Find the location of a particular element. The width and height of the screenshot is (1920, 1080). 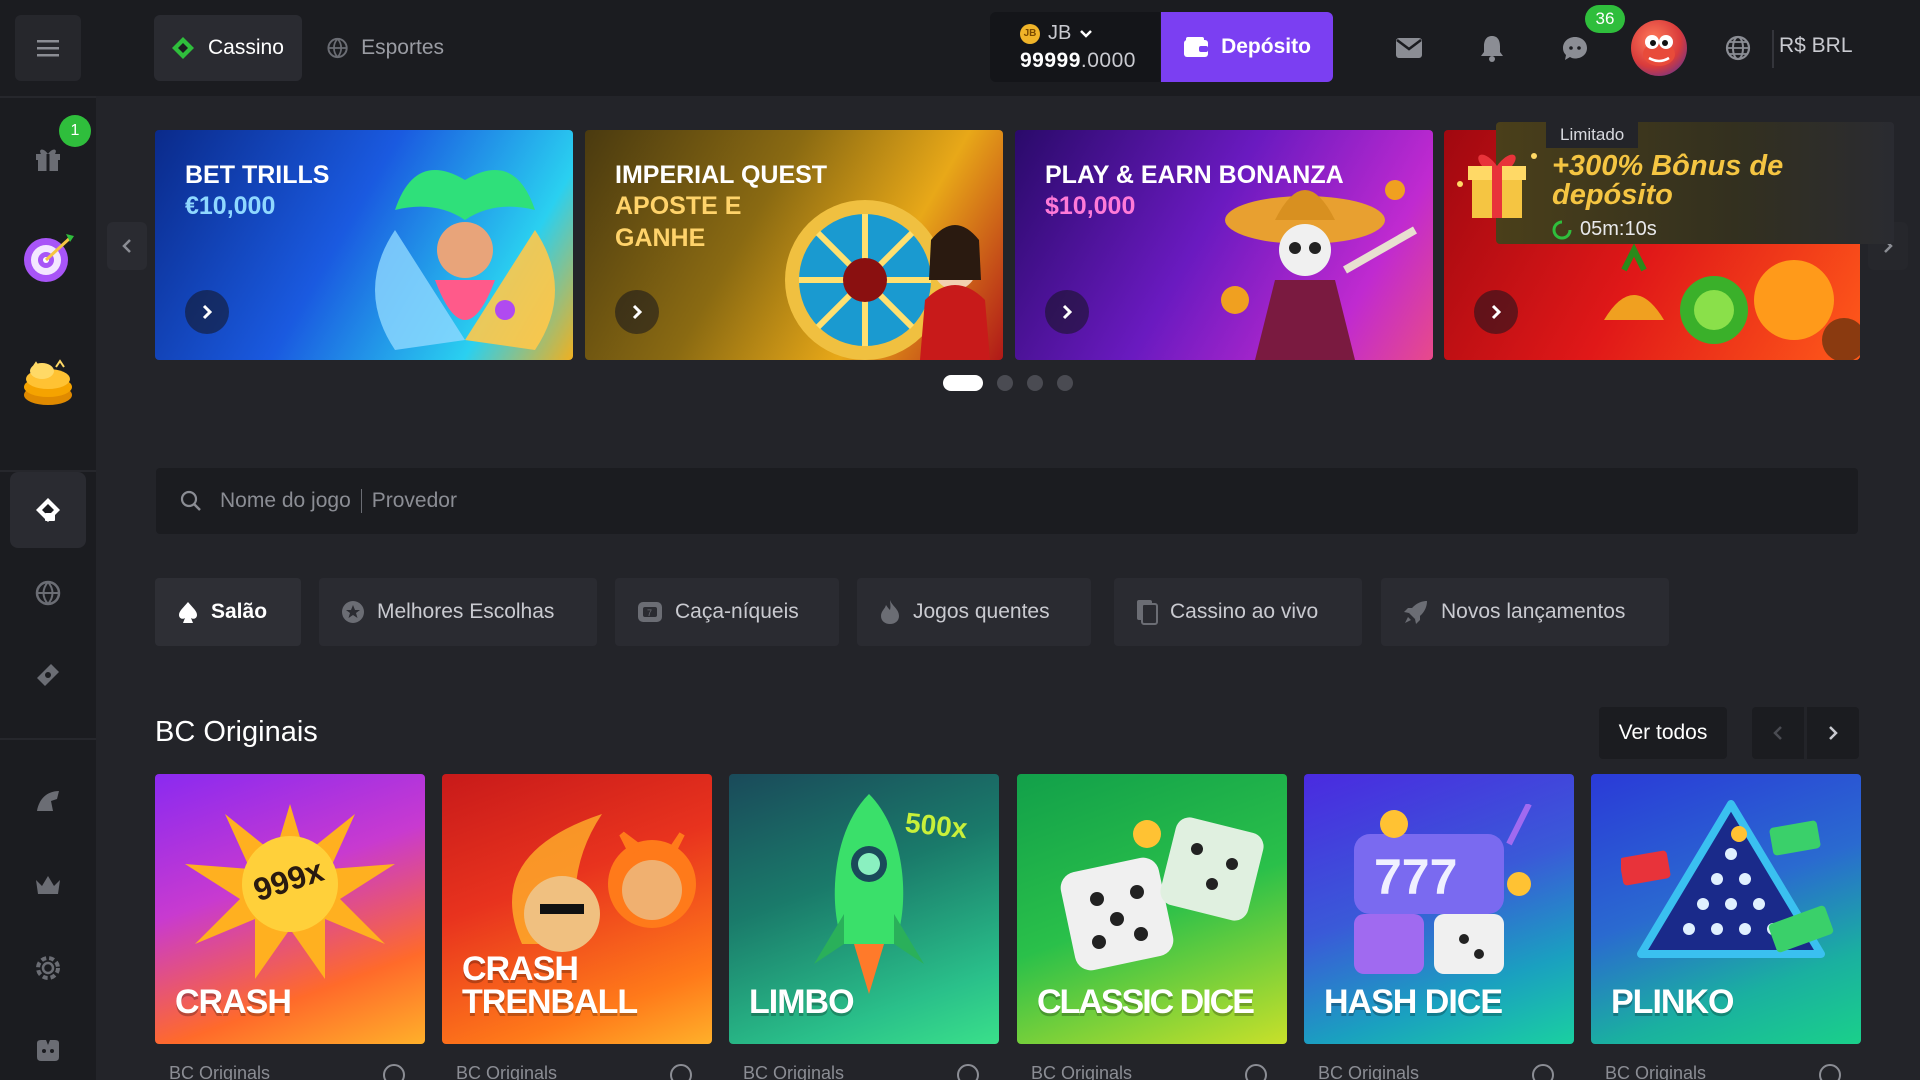

star-badge-icon is located at coordinates (353, 612).